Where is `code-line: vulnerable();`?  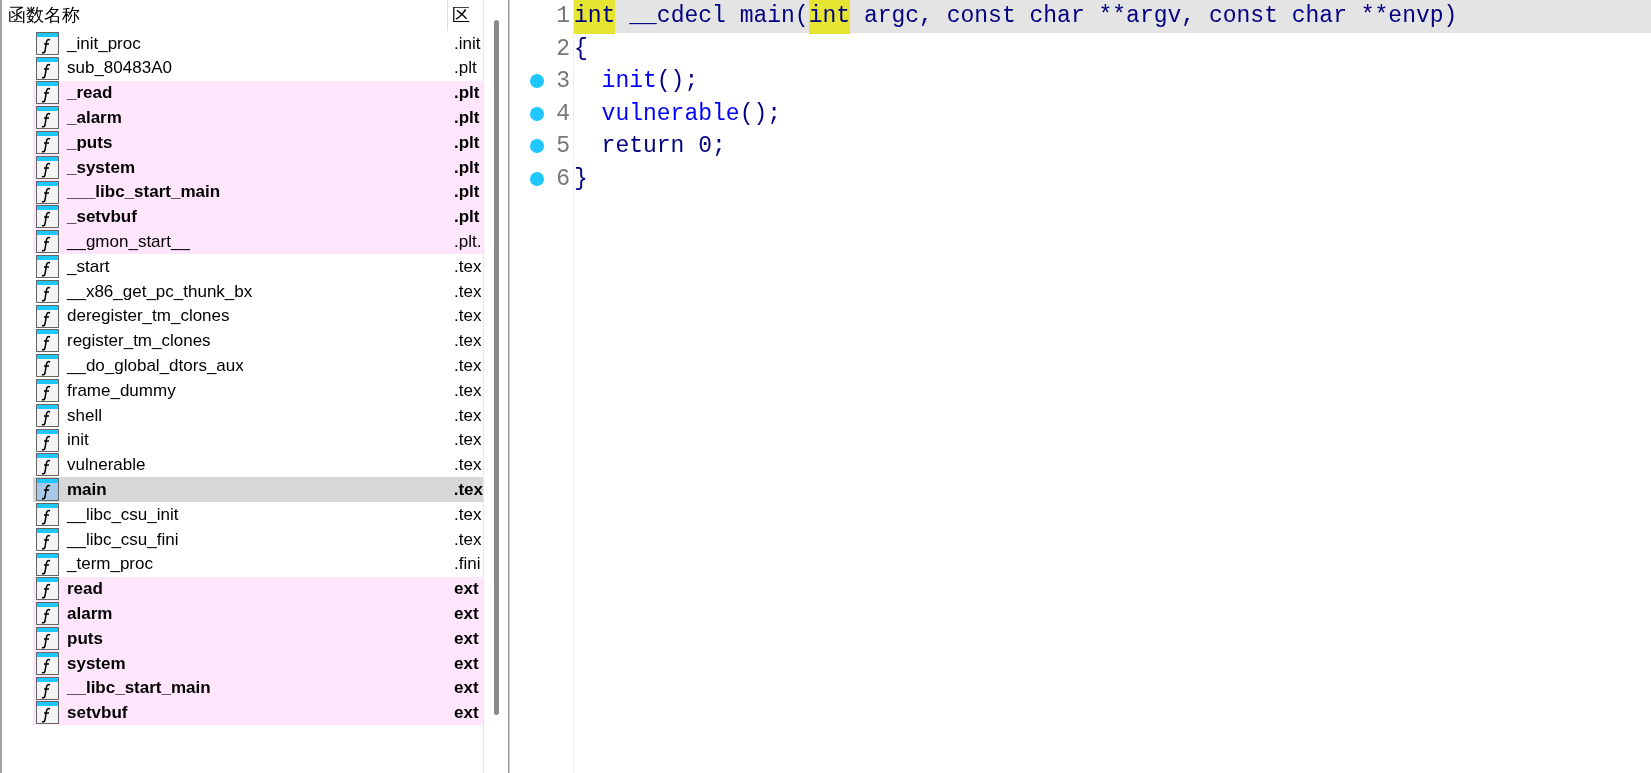 code-line: vulnerable(); is located at coordinates (691, 114).